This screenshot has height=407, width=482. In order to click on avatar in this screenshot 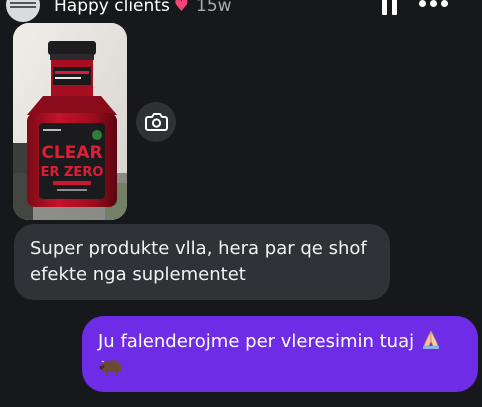, I will do `click(23, 11)`.